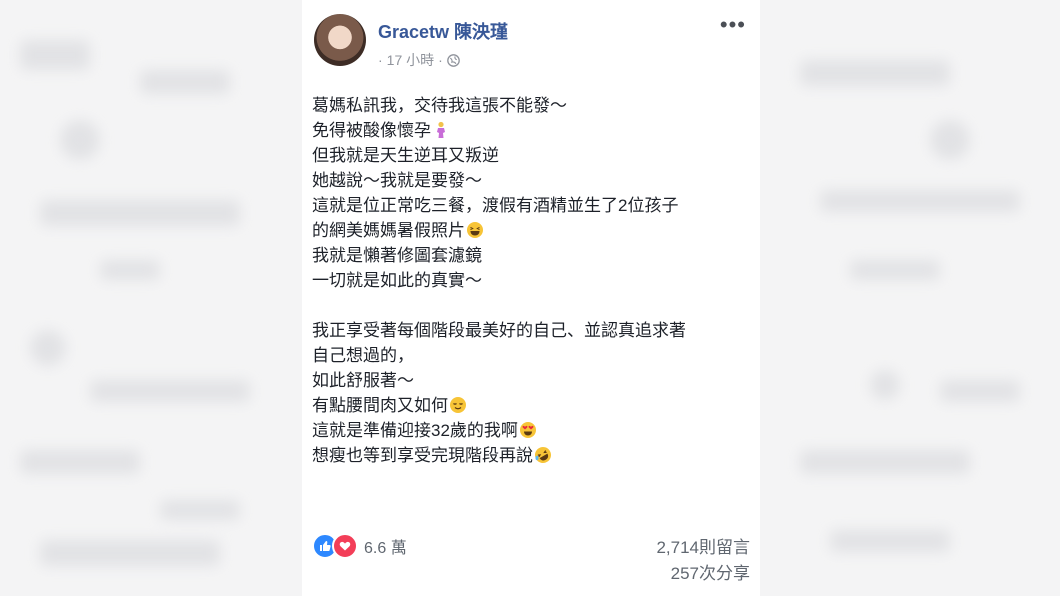 The image size is (1060, 596). Describe the element at coordinates (532, 130) in the screenshot. I see `post-line: 免得被酸像懷孕` at that location.